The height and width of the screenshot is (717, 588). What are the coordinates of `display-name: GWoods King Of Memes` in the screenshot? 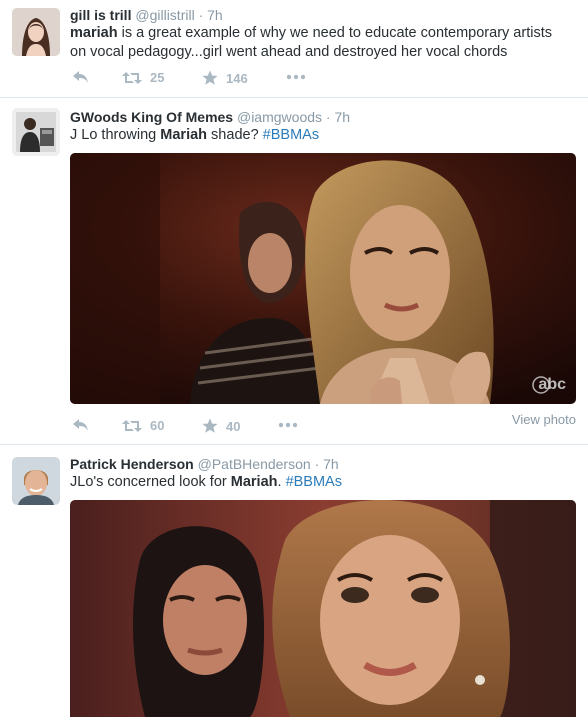 It's located at (151, 117).